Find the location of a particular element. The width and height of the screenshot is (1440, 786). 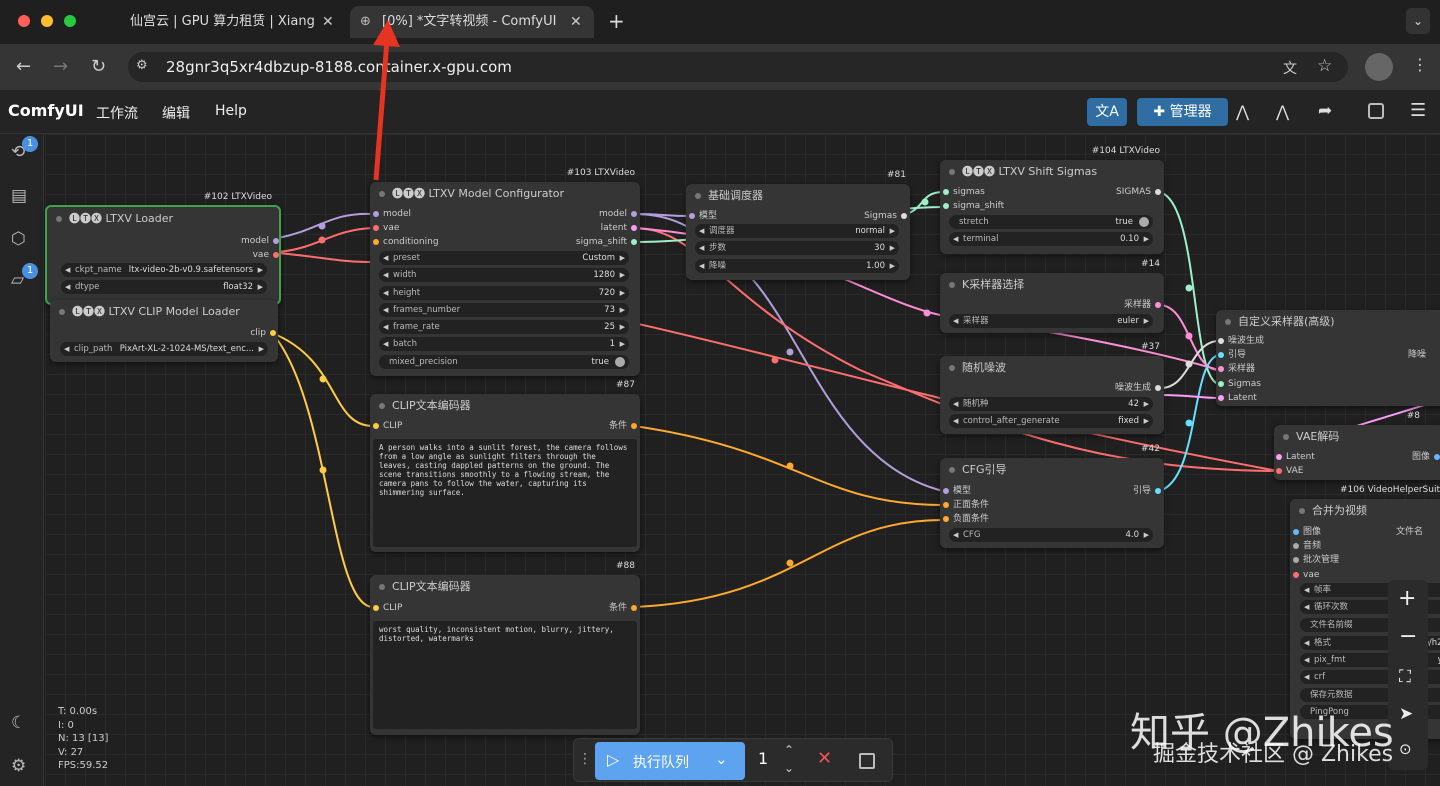

widget-frame-rate: frame_rate25 is located at coordinates (504, 327).